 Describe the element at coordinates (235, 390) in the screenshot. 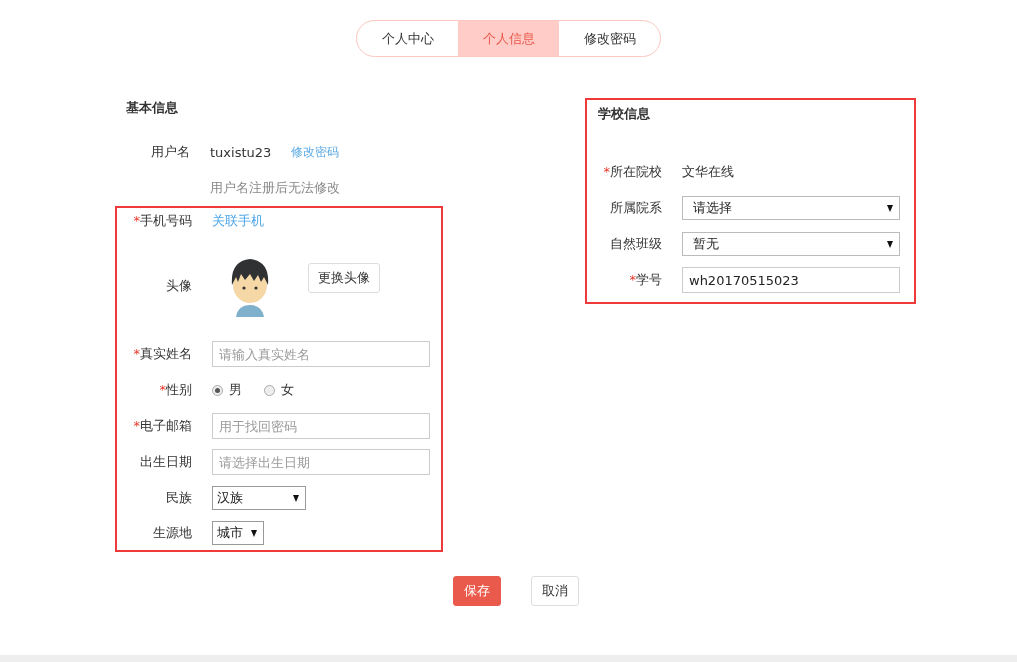

I see `radio-label: 男` at that location.